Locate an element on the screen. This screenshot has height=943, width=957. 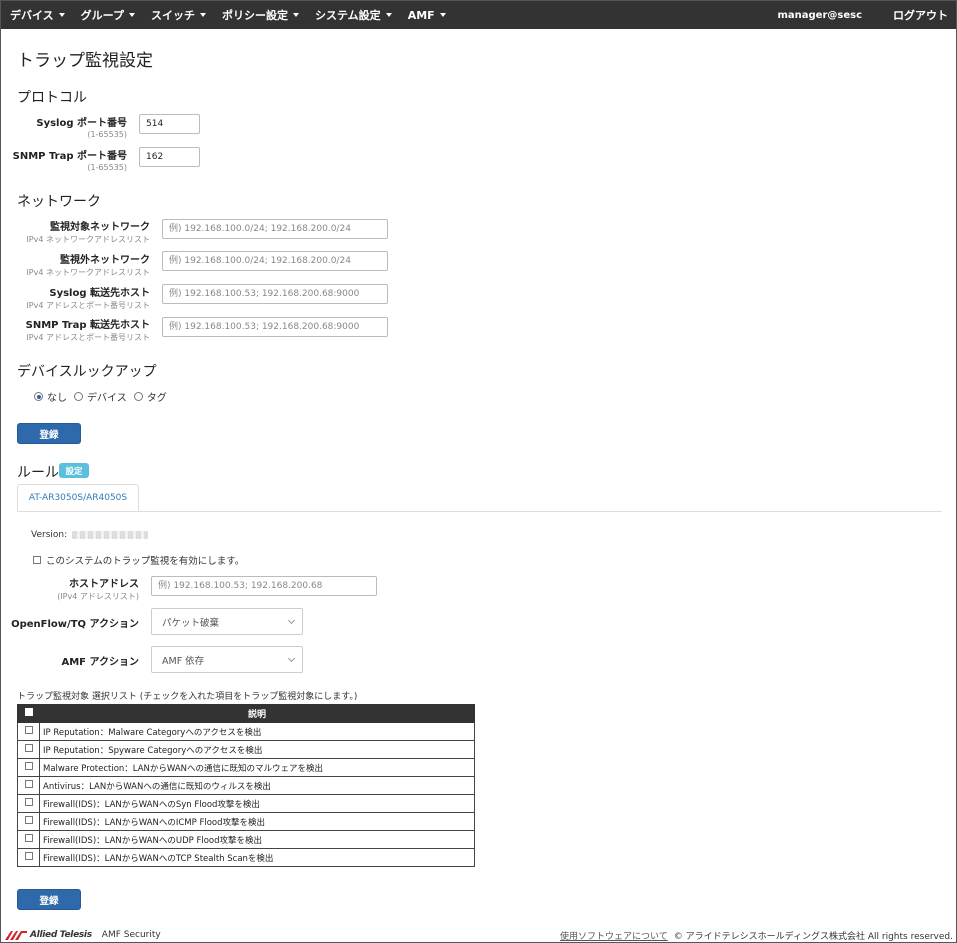
column-header-description: 説明 is located at coordinates (257, 713).